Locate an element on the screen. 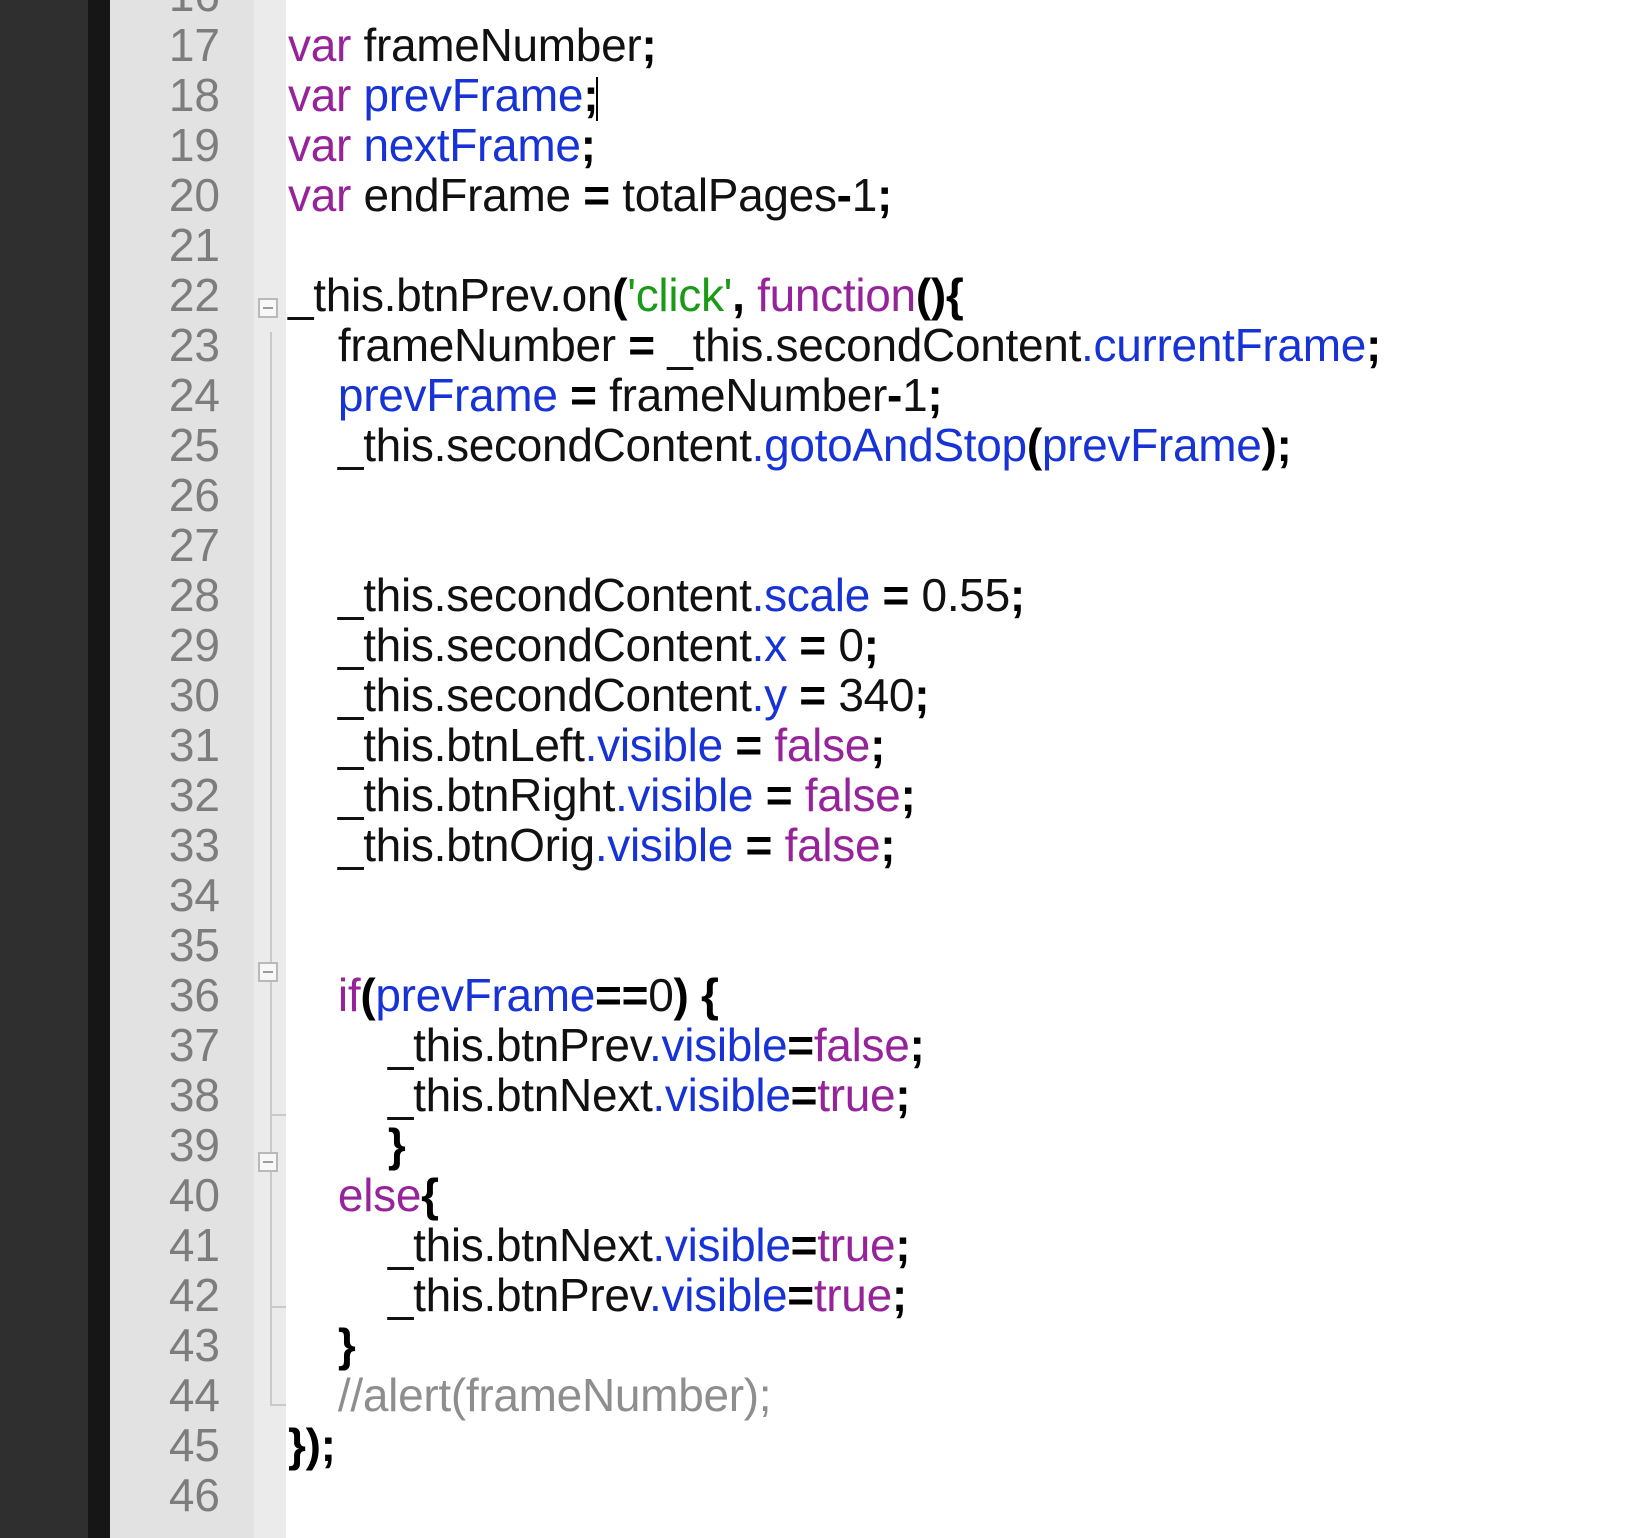 The width and height of the screenshot is (1652, 1538). code-line: 21 is located at coordinates (826, 245).